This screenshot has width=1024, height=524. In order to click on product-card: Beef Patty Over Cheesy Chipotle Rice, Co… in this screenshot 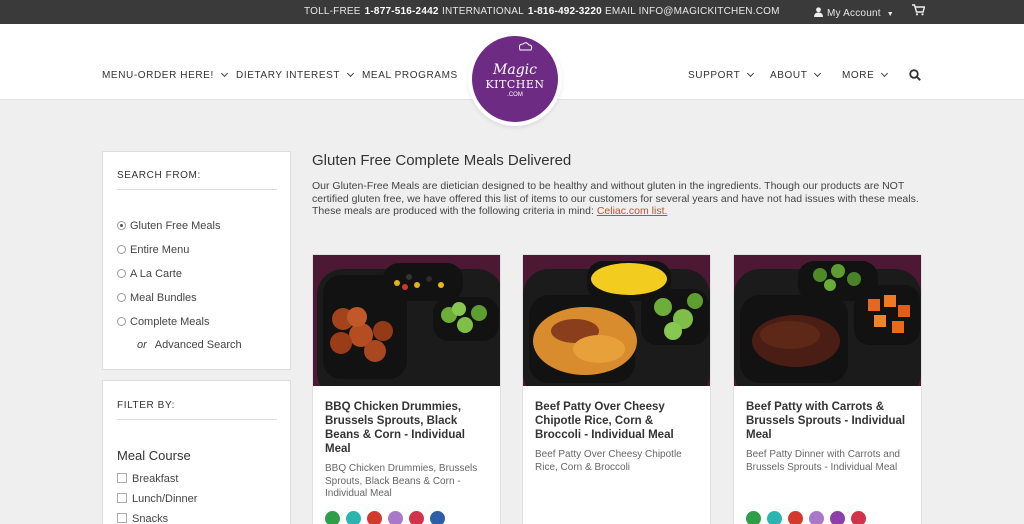, I will do `click(616, 389)`.